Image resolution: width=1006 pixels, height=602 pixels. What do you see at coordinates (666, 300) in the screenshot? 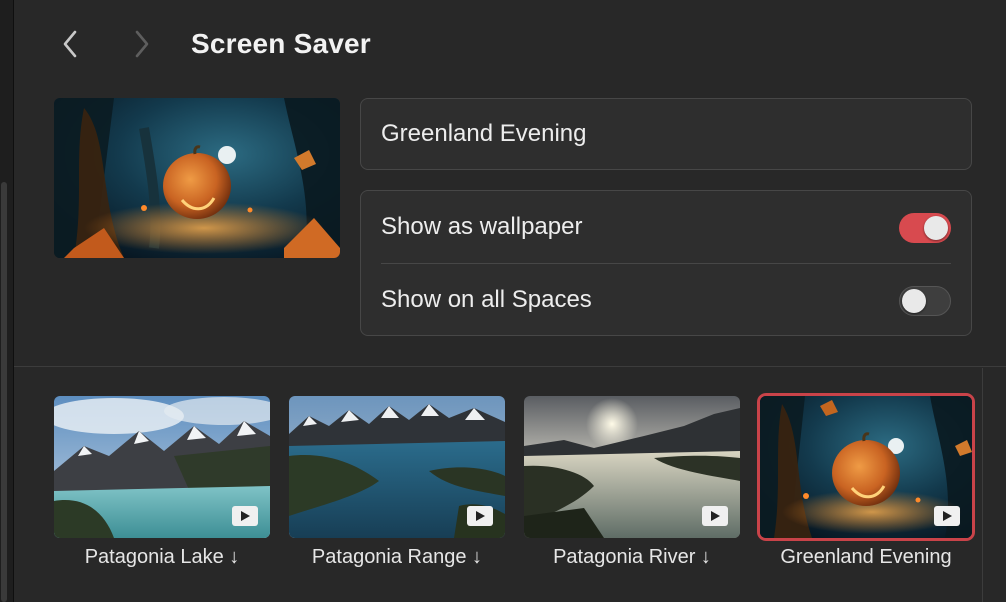
I see `show-on-all-spaces-row: Show on all Spaces` at bounding box center [666, 300].